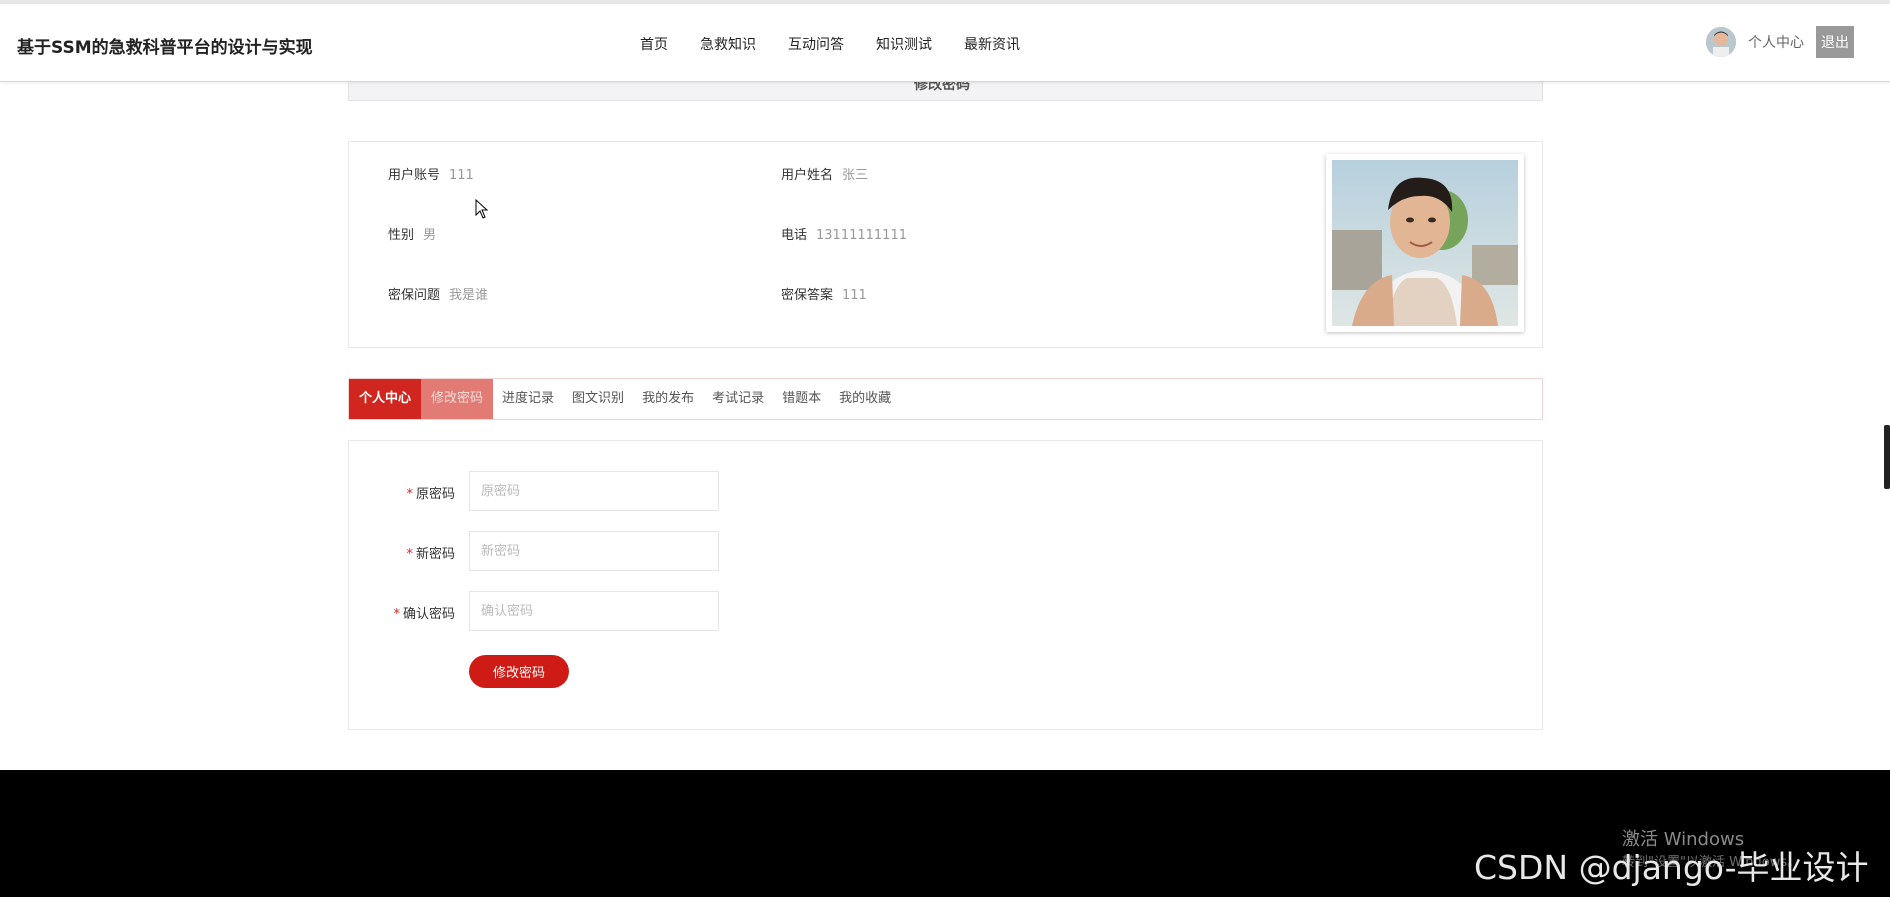 The height and width of the screenshot is (897, 1890). I want to click on field-question: 密保问题 我是谁, so click(438, 293).